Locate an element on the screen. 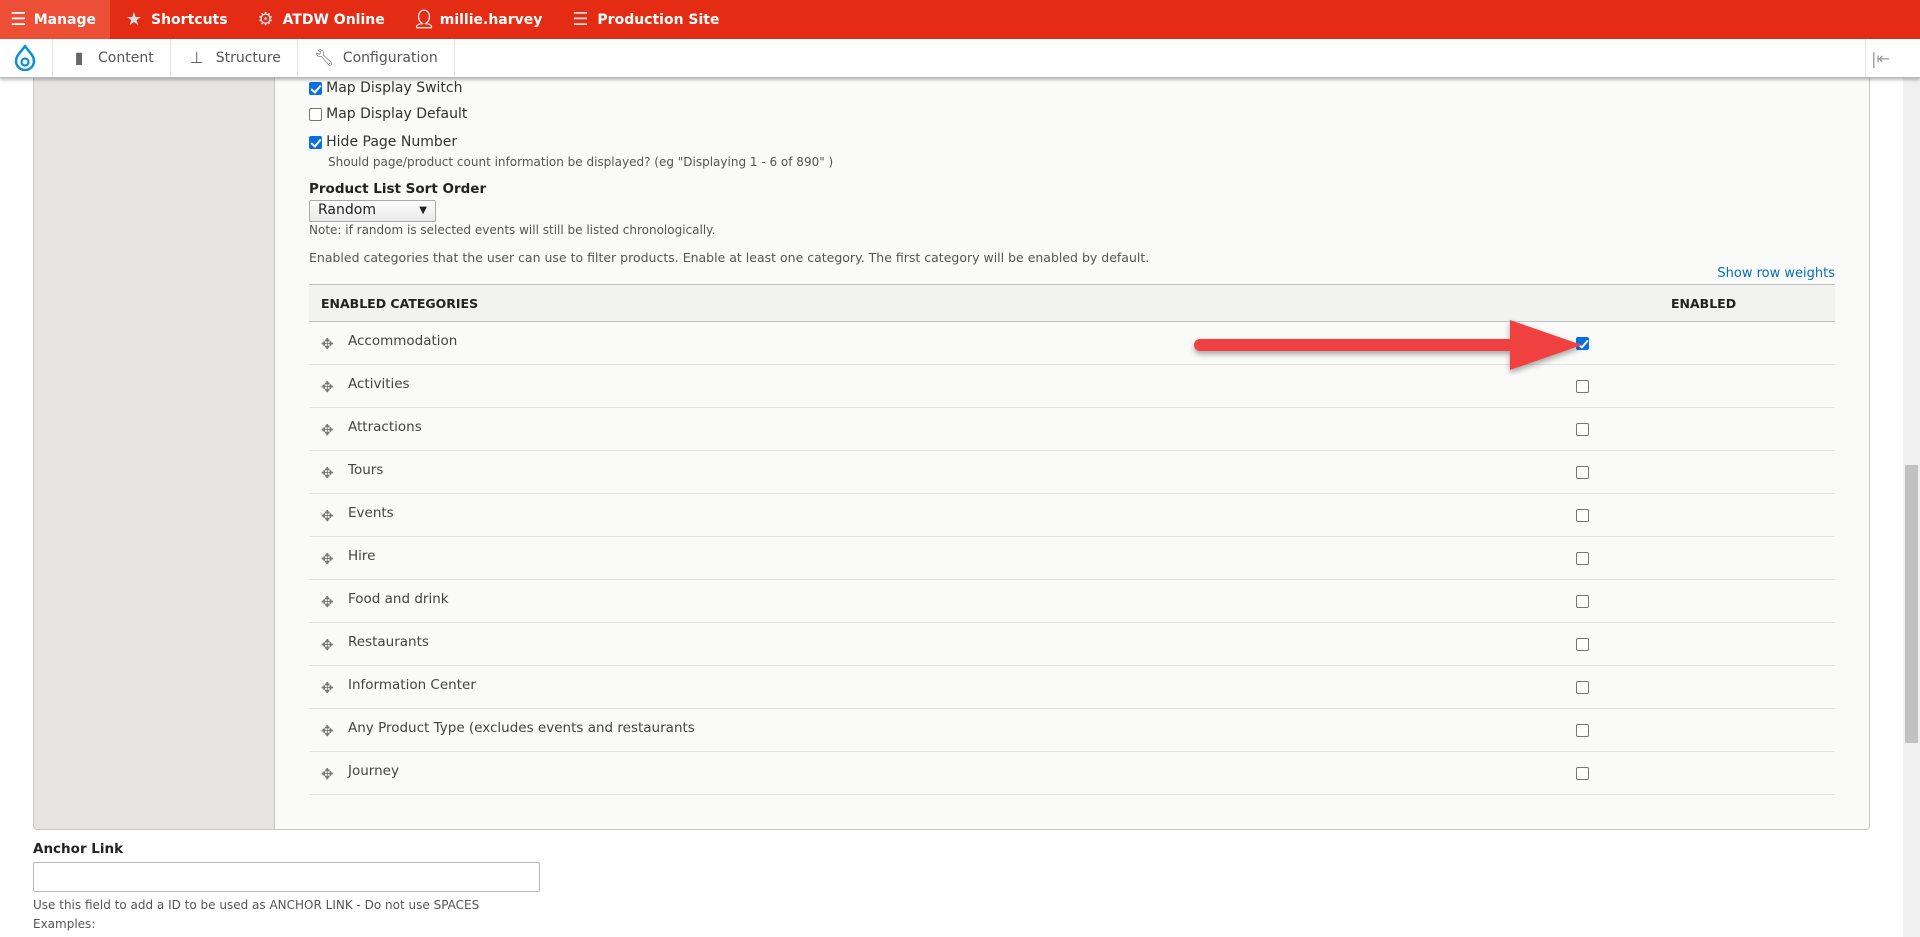 The image size is (1920, 937). sort-order-select: Random ▼ is located at coordinates (372, 211).